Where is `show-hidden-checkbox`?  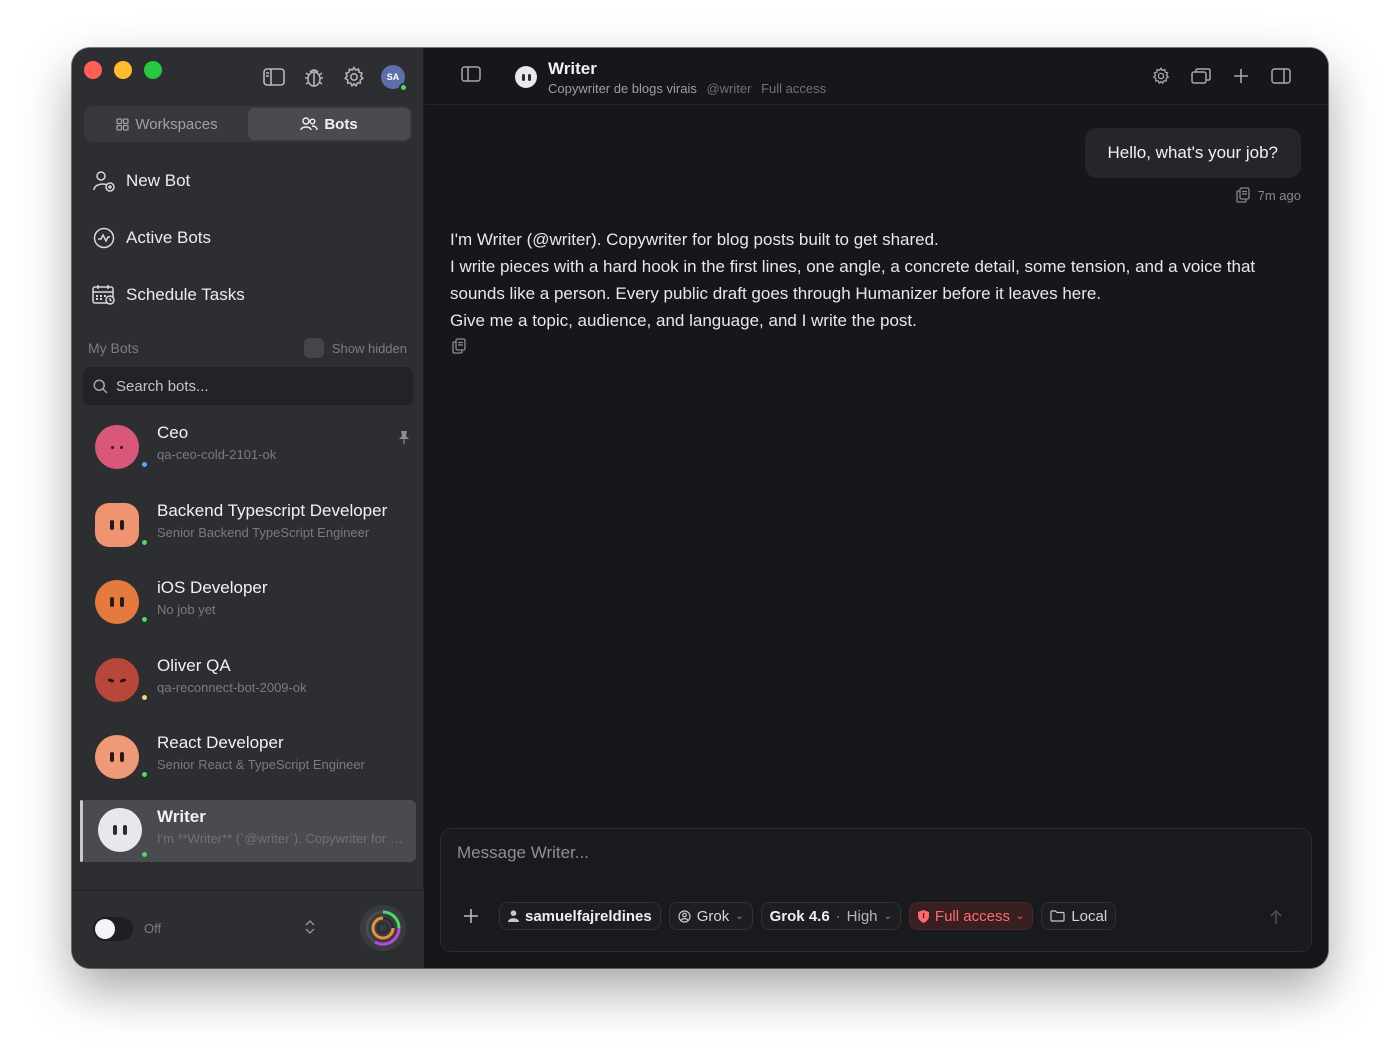
show-hidden-checkbox is located at coordinates (313, 348).